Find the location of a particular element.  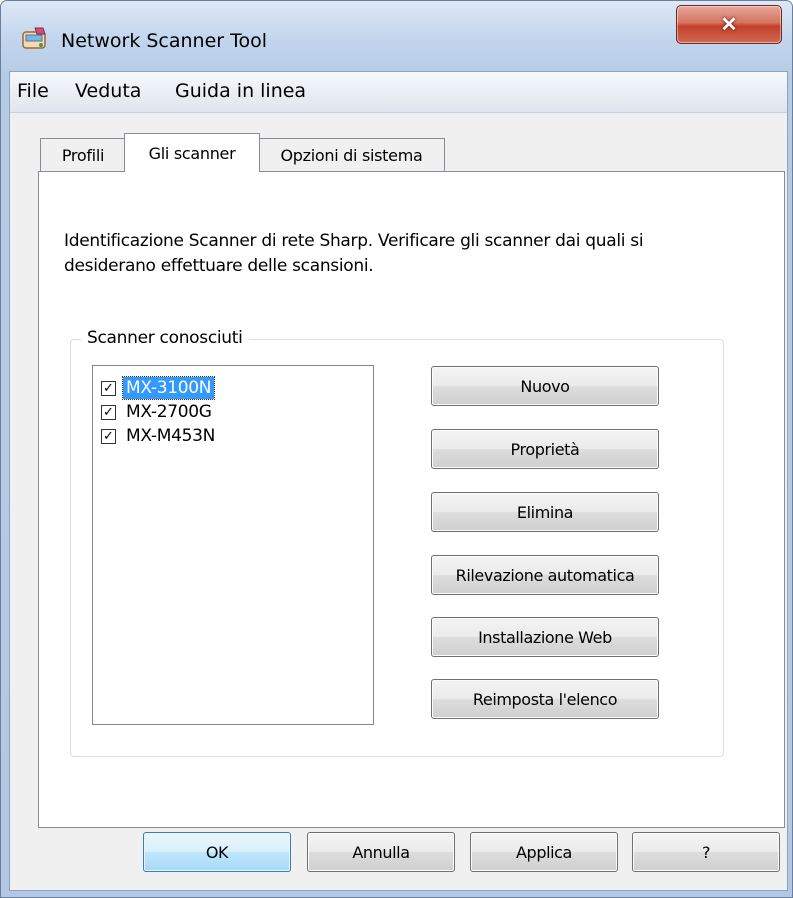

scanner-app-icon is located at coordinates (34, 38).